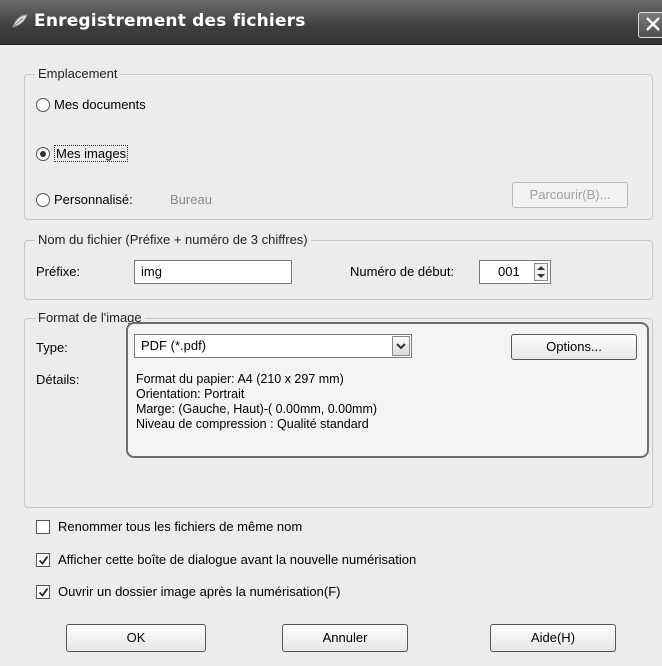  What do you see at coordinates (43, 527) in the screenshot?
I see `rename-checkbox` at bounding box center [43, 527].